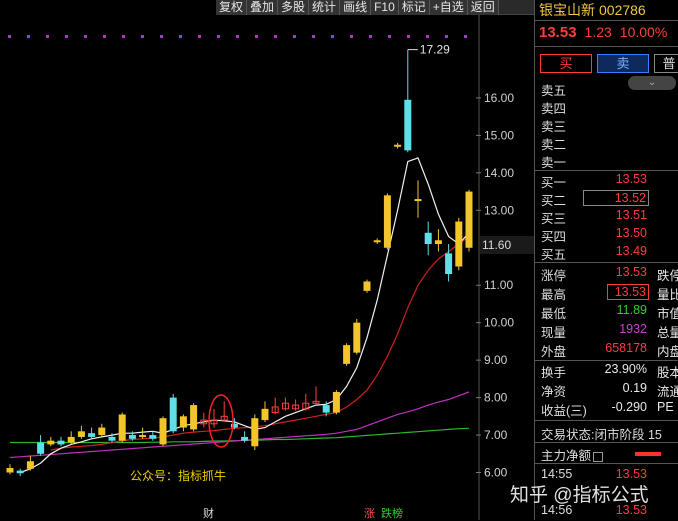 Image resolution: width=678 pixels, height=521 pixels. Describe the element at coordinates (499, 173) in the screenshot. I see `y-tick-label: 14.00` at that location.